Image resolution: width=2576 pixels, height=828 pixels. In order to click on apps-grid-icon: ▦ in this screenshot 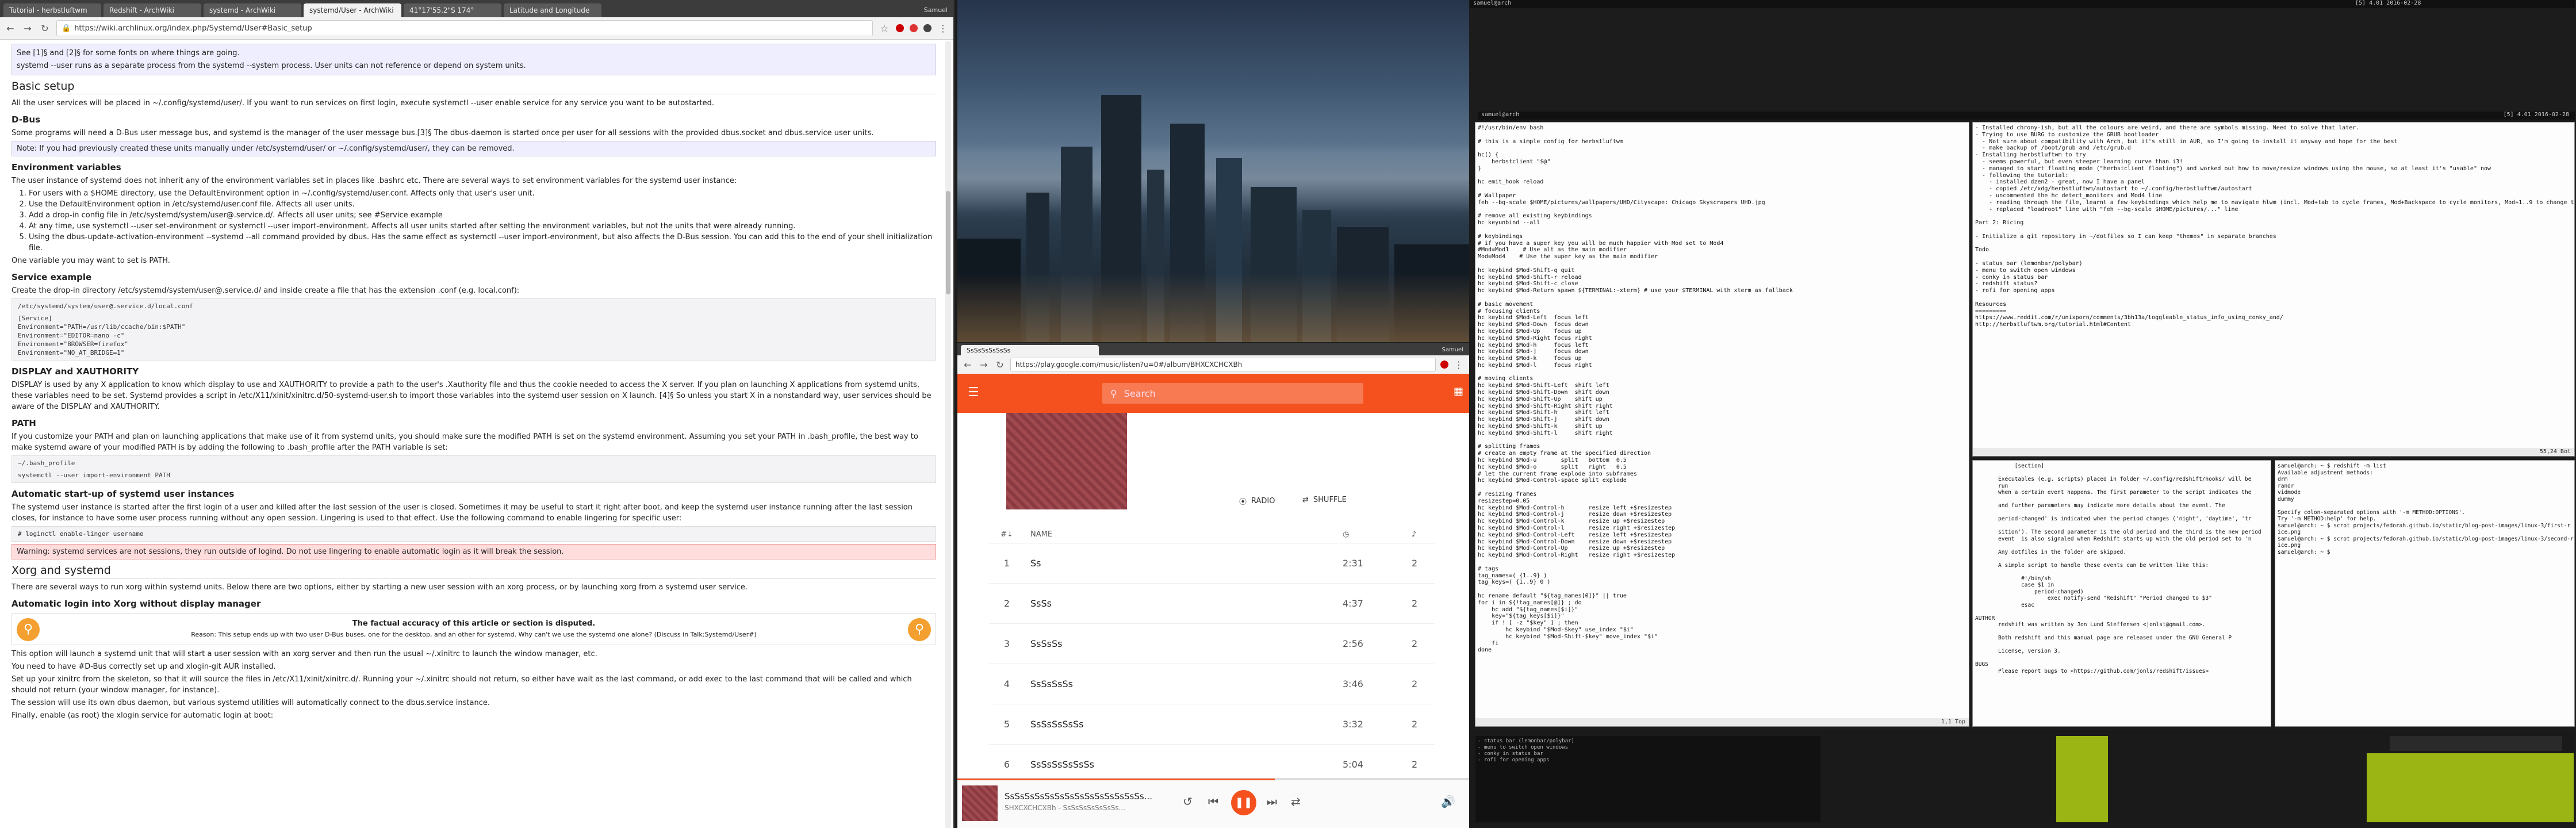, I will do `click(1458, 391)`.